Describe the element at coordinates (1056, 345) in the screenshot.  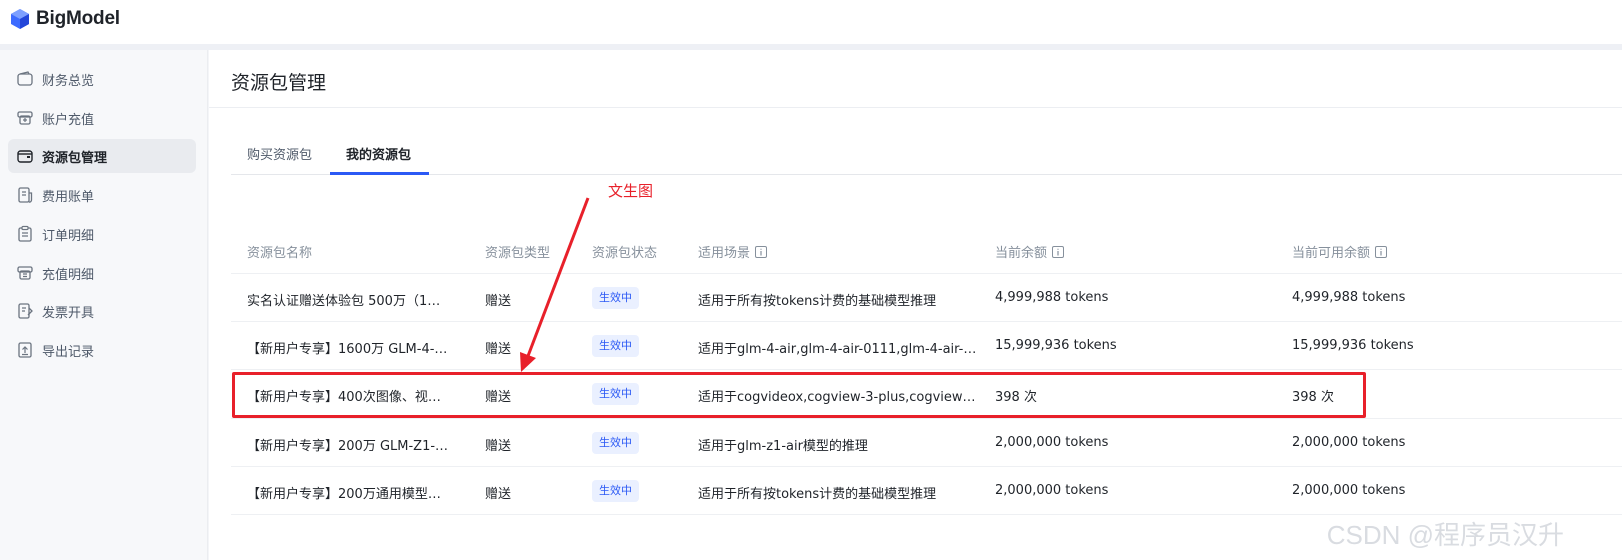
I see `cell-balance: 15,999,936 tokens` at that location.